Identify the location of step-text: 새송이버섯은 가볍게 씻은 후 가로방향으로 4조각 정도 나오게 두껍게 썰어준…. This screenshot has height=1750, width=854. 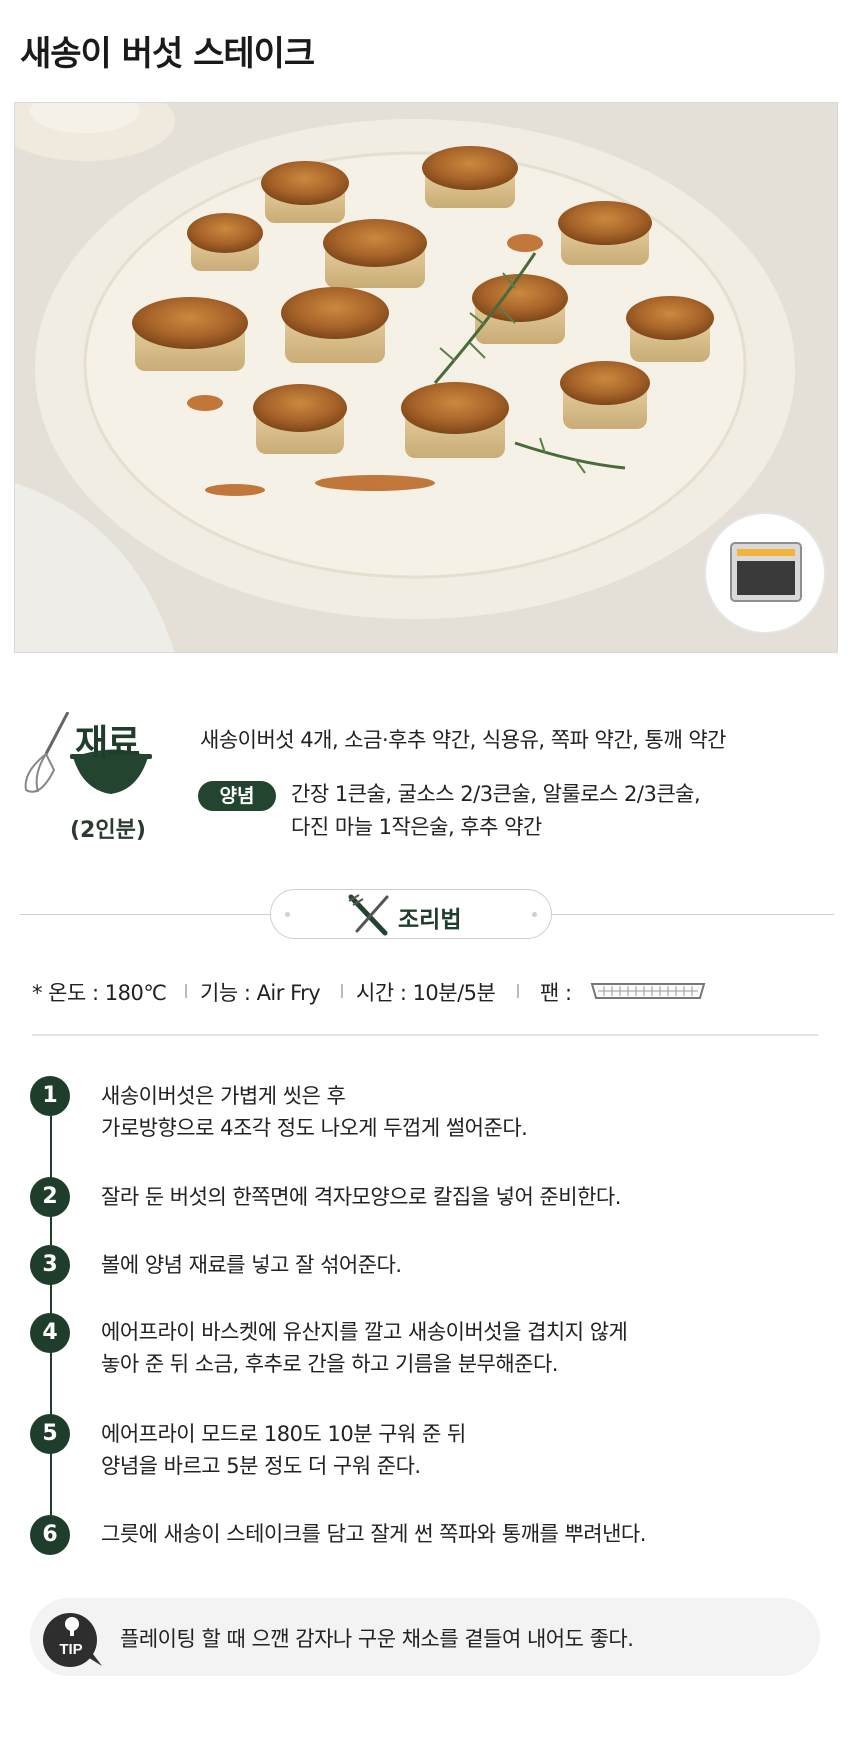
(314, 1112).